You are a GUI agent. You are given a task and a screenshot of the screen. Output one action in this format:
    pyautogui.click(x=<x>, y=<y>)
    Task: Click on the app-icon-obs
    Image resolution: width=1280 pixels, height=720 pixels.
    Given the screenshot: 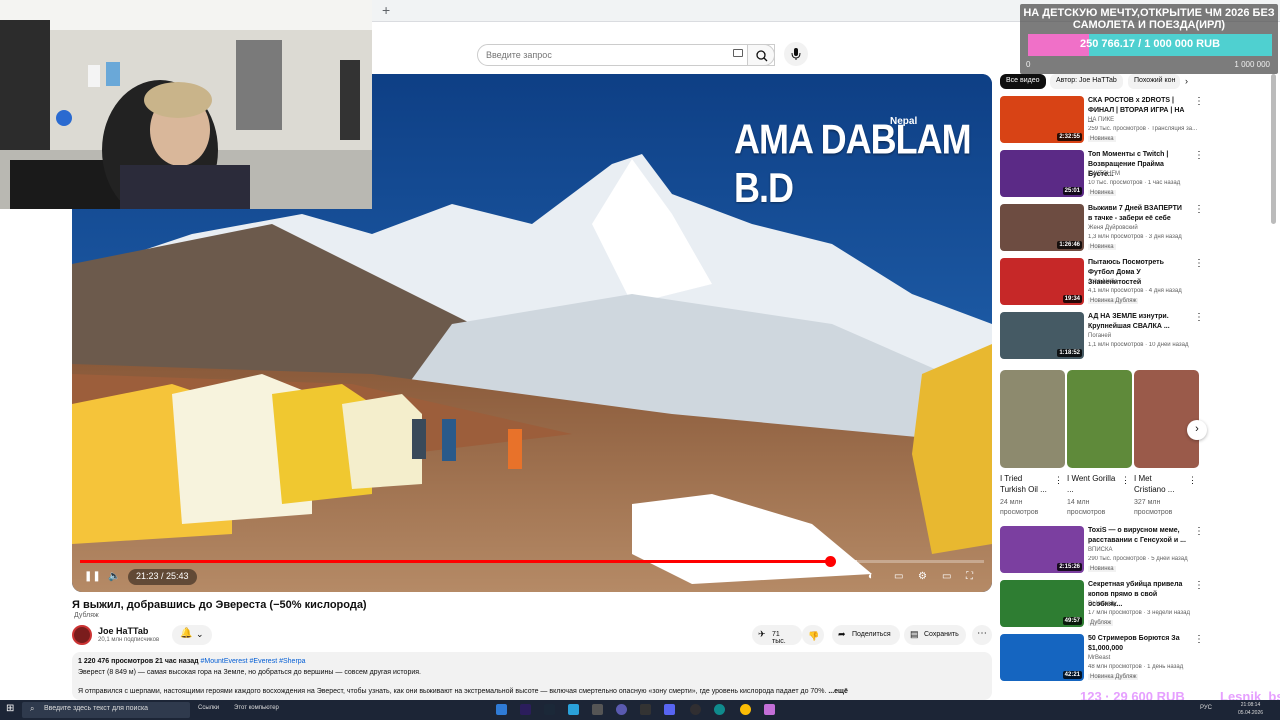 What is the action you would take?
    pyautogui.click(x=695, y=709)
    